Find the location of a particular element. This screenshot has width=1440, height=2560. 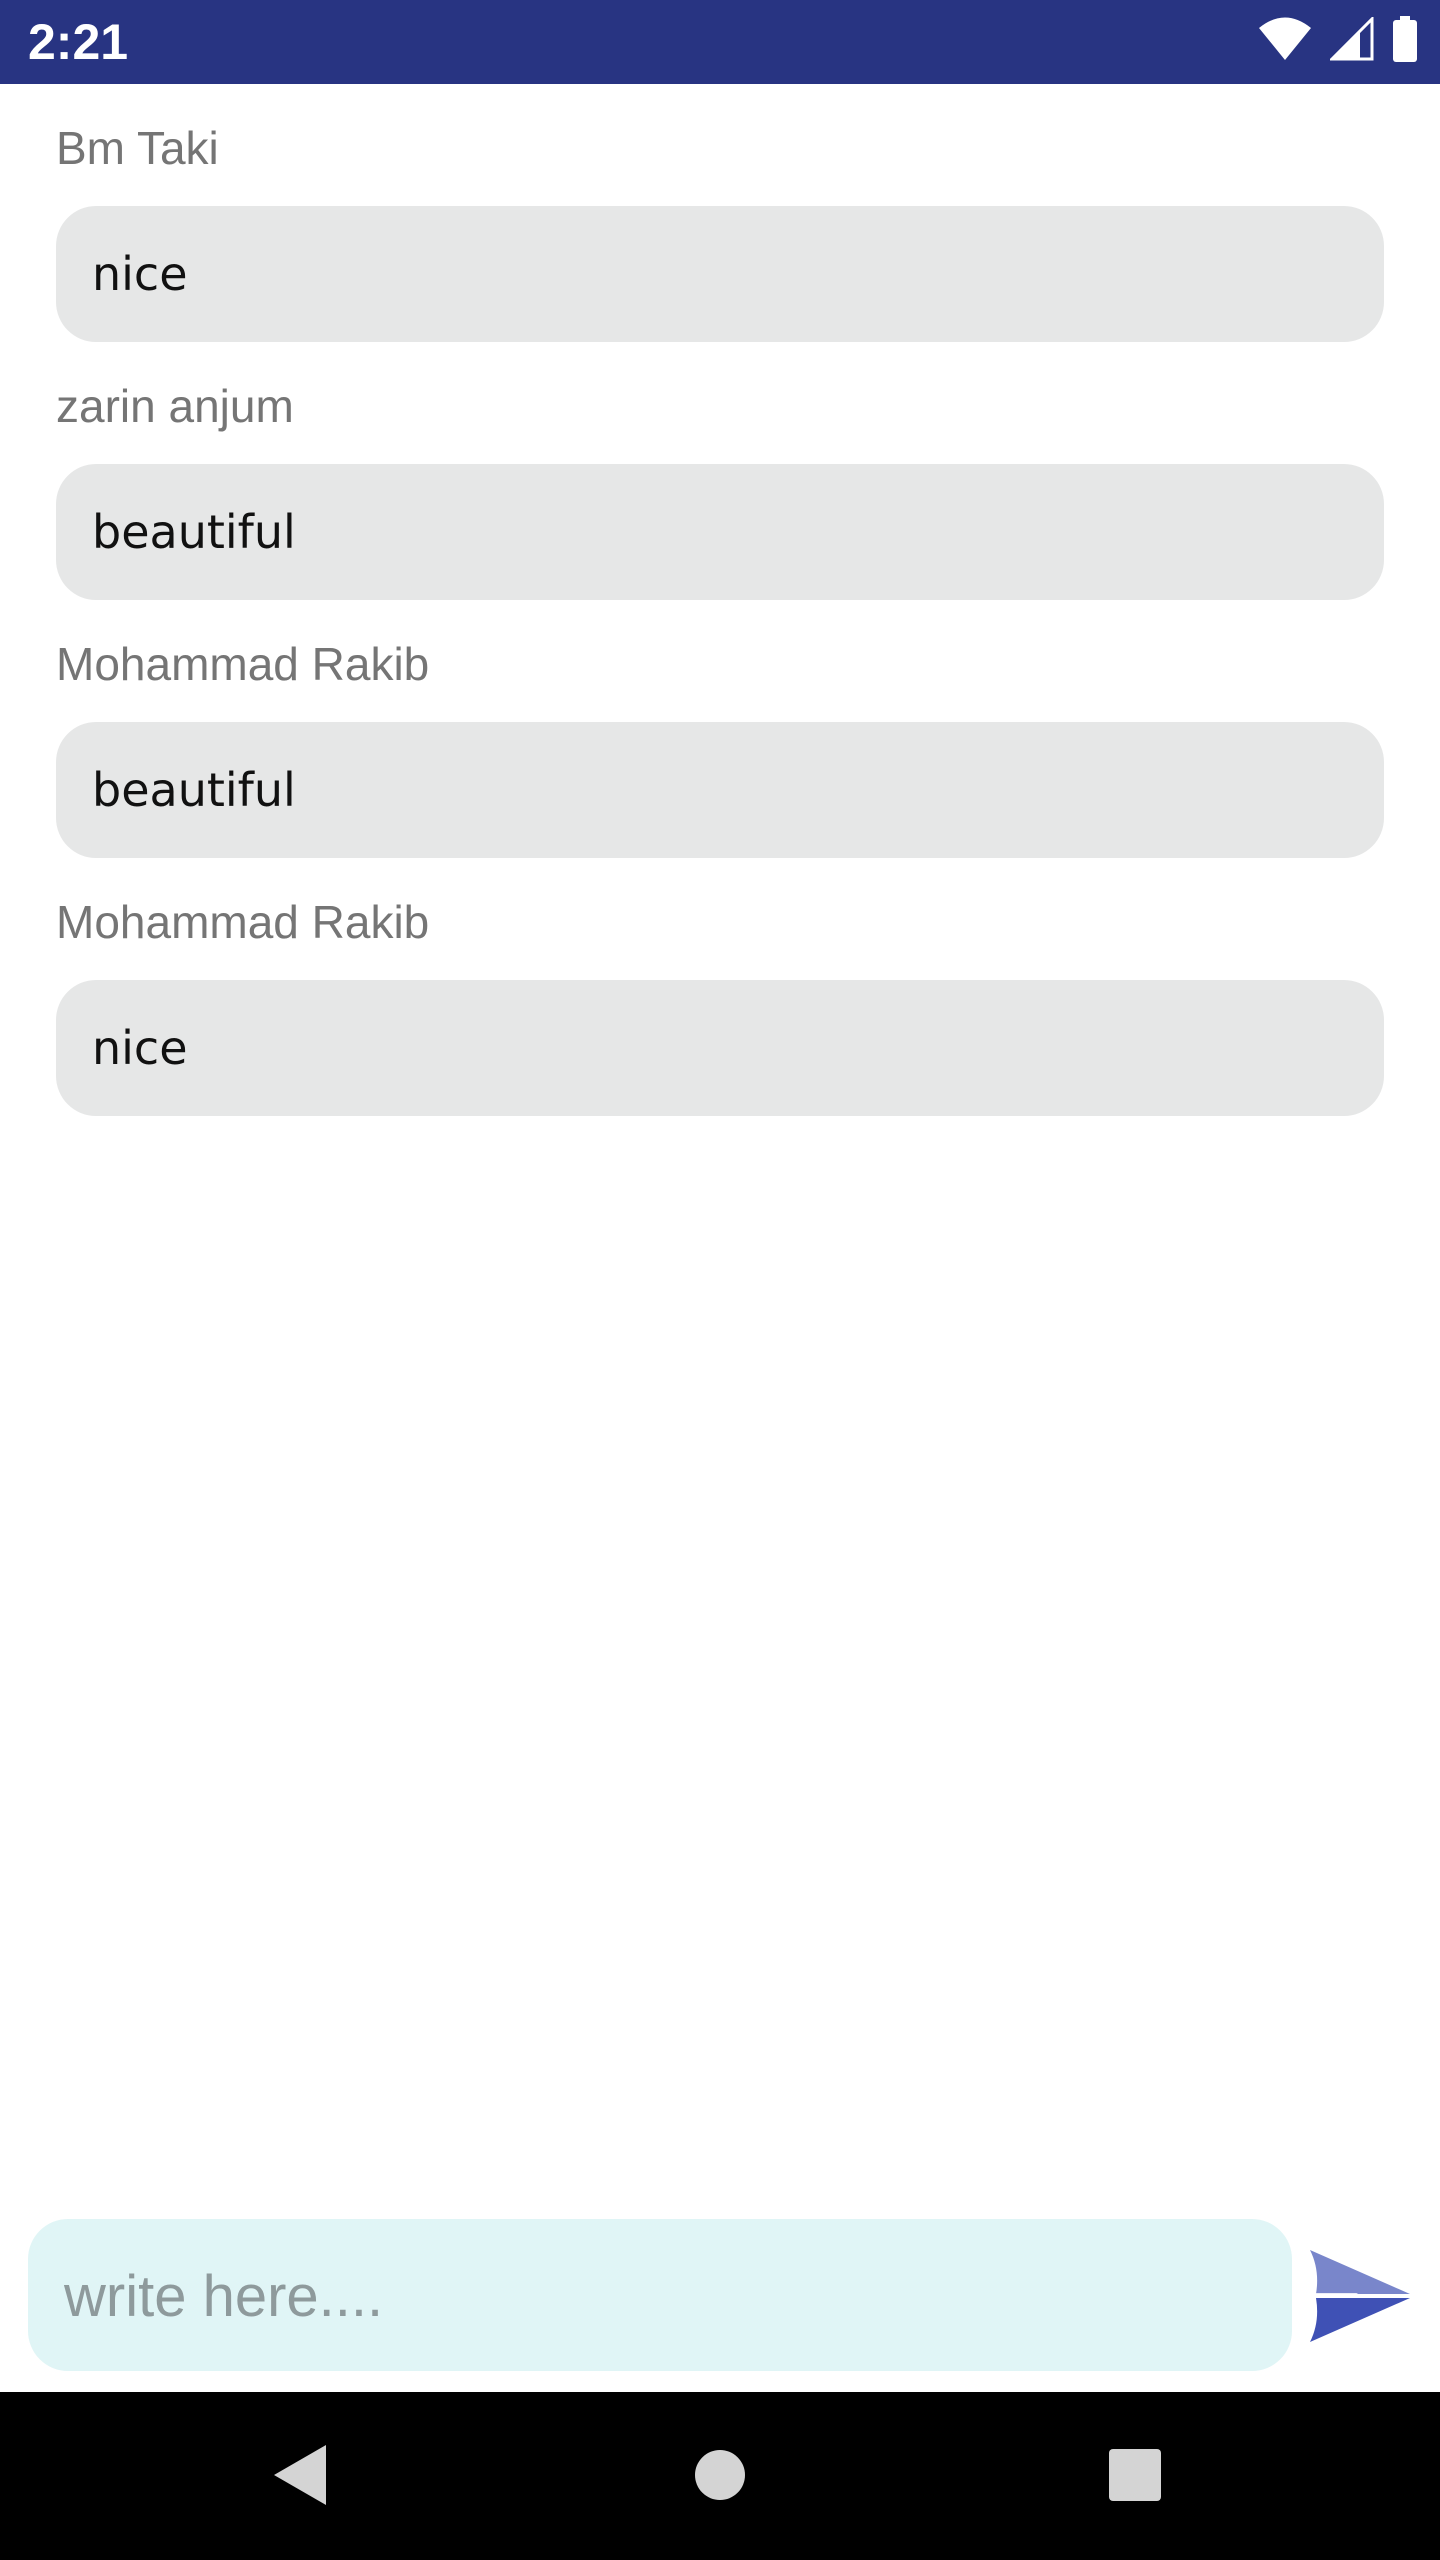

message-item: Bm Taki nice is located at coordinates (720, 213).